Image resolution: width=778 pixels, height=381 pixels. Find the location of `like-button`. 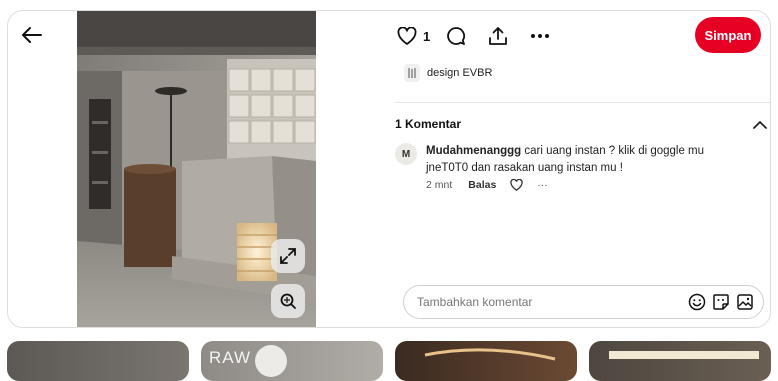

like-button is located at coordinates (407, 36).